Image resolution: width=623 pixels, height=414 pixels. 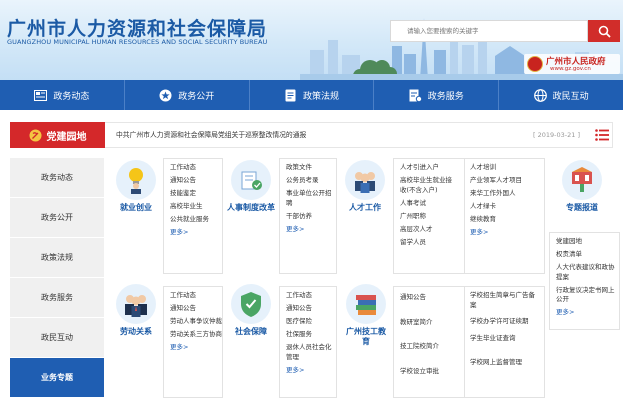 What do you see at coordinates (445, 96) in the screenshot?
I see `nav-label: 政务服务` at bounding box center [445, 96].